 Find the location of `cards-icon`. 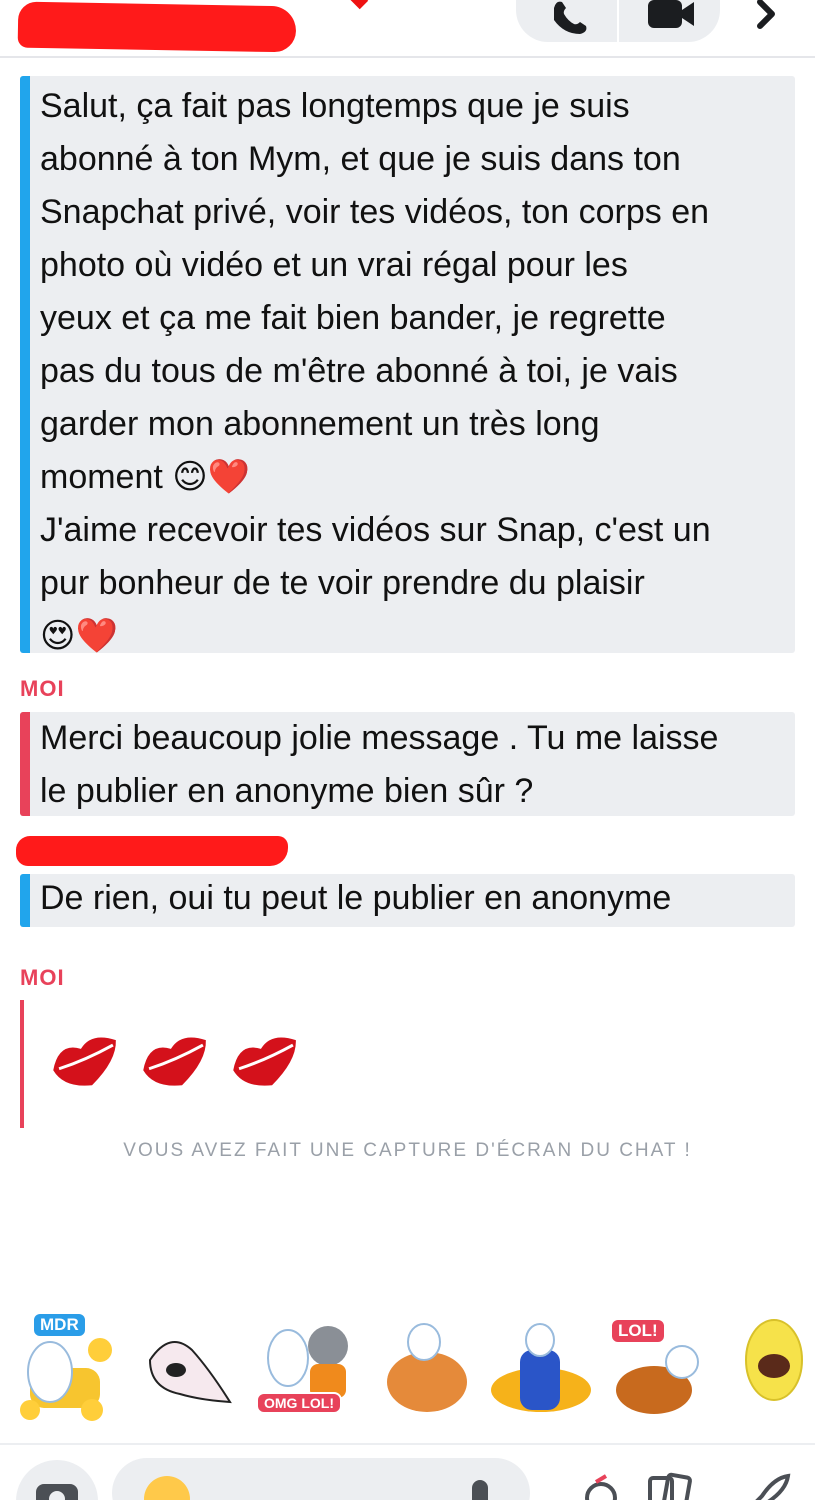

cards-icon is located at coordinates (669, 1486).